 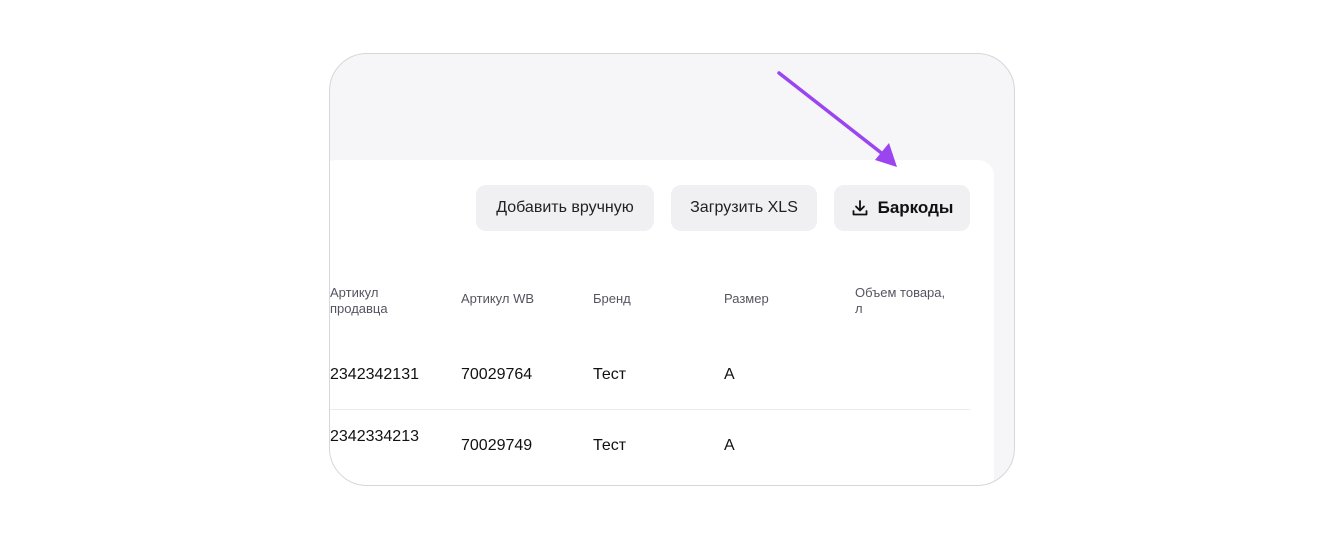 What do you see at coordinates (744, 208) in the screenshot?
I see `upload-xls-button: Загрузить XLS` at bounding box center [744, 208].